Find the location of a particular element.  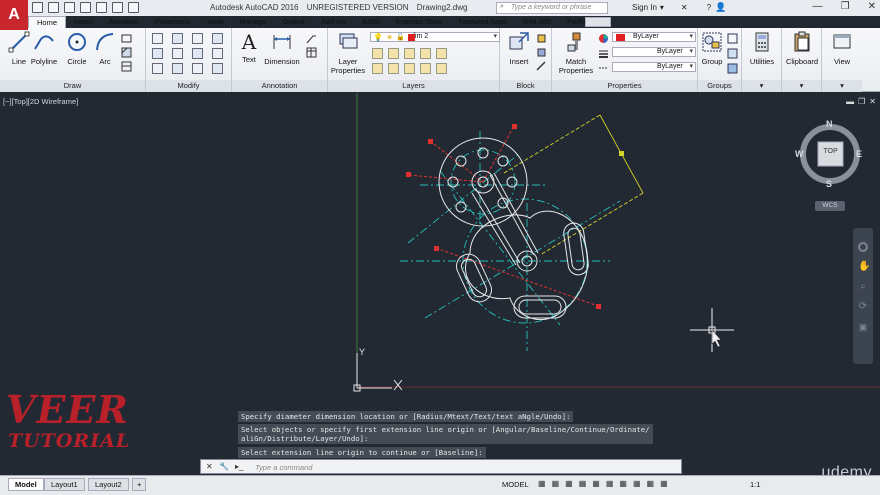

customize-command-icon: 🔧 is located at coordinates (224, 466).